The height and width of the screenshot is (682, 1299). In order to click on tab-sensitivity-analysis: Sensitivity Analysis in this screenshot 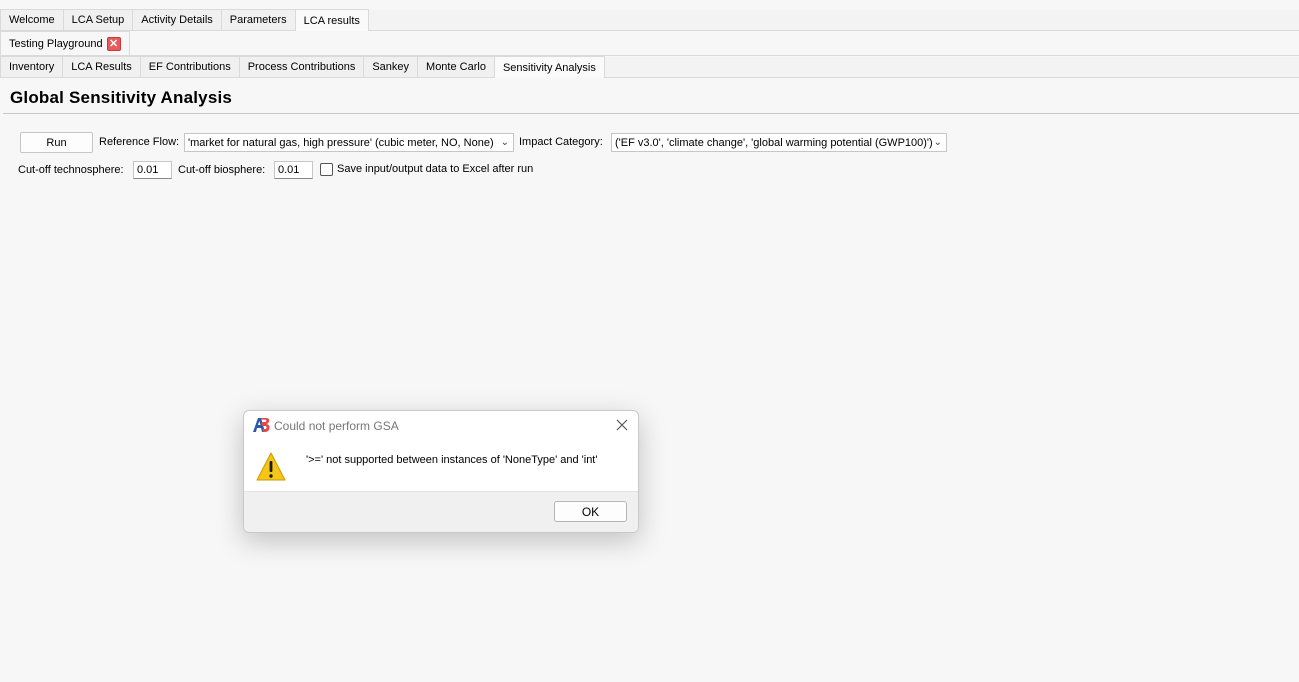, I will do `click(549, 67)`.